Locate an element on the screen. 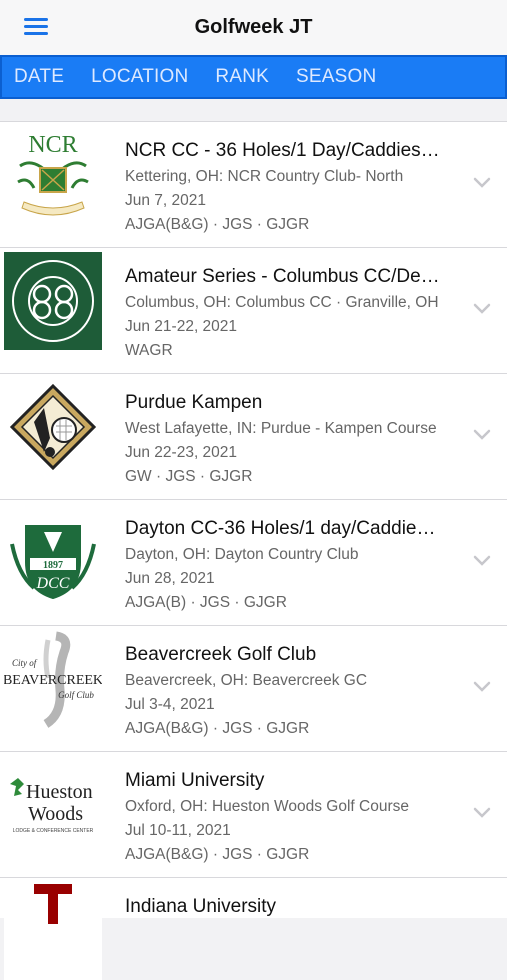 The width and height of the screenshot is (507, 980). hueston-woods-logo-icon: Hueston Woods LODGE & CONFERENCE CENTER is located at coordinates (53, 805).